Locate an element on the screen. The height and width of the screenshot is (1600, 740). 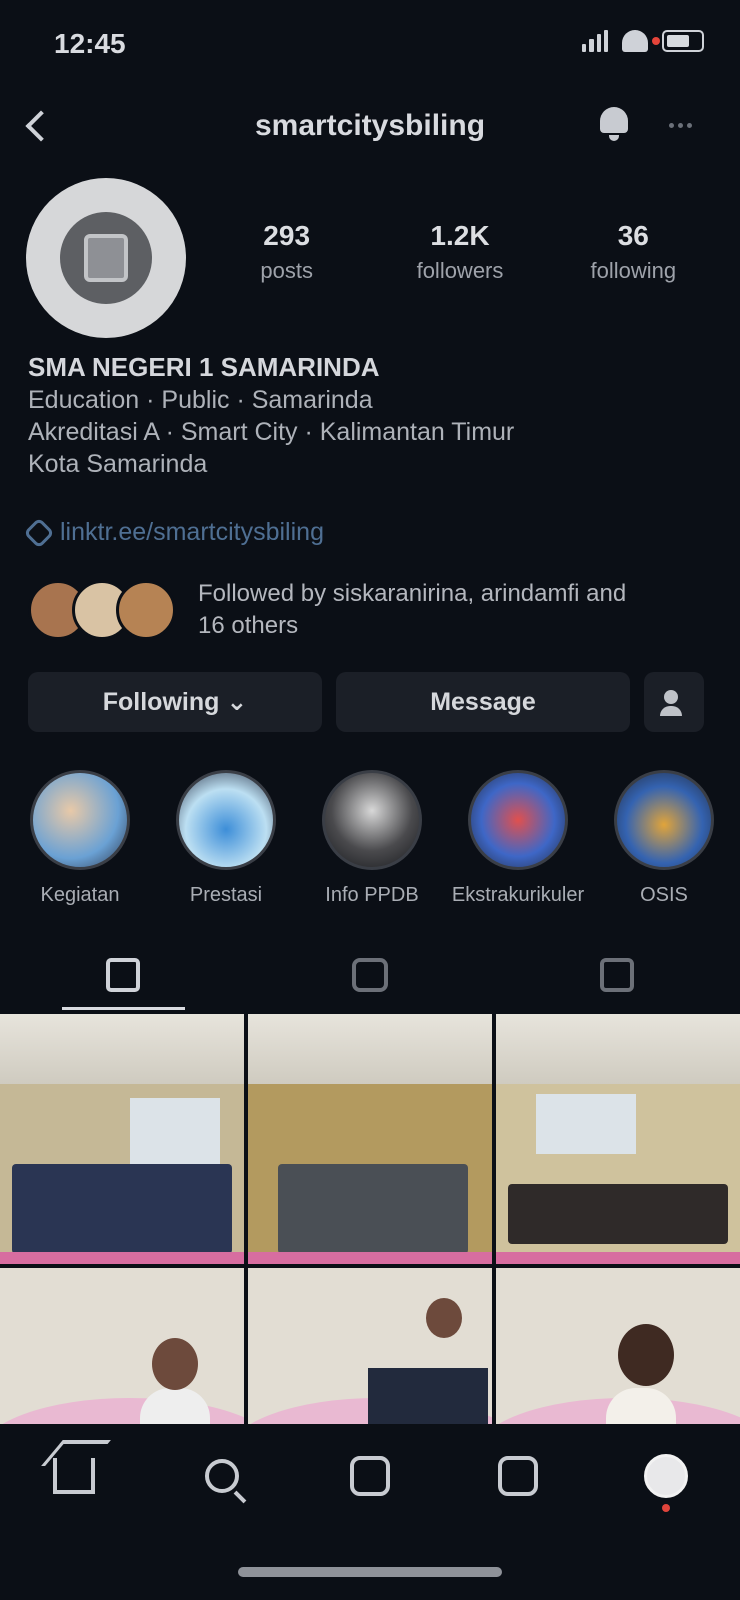
home-icon is located at coordinates (74, 1476).